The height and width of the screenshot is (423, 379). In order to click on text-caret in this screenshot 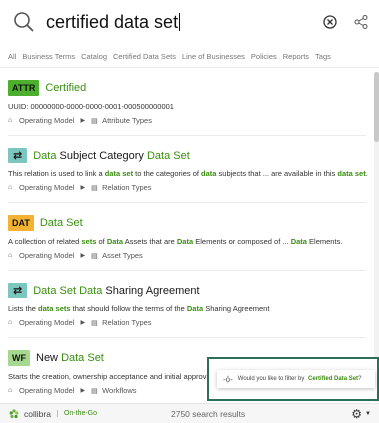, I will do `click(180, 21)`.